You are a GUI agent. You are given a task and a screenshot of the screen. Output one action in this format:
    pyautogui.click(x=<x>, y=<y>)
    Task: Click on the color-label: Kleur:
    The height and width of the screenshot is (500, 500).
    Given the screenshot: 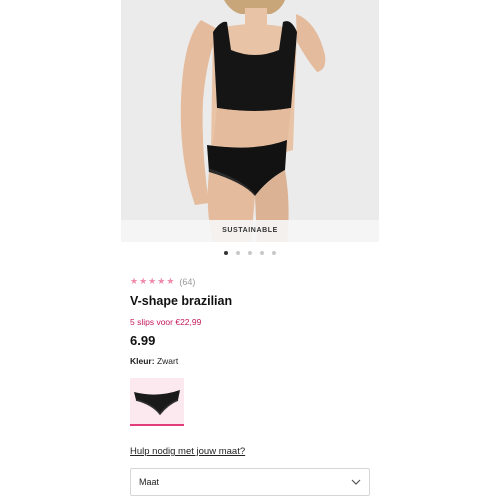 What is the action you would take?
    pyautogui.click(x=142, y=361)
    